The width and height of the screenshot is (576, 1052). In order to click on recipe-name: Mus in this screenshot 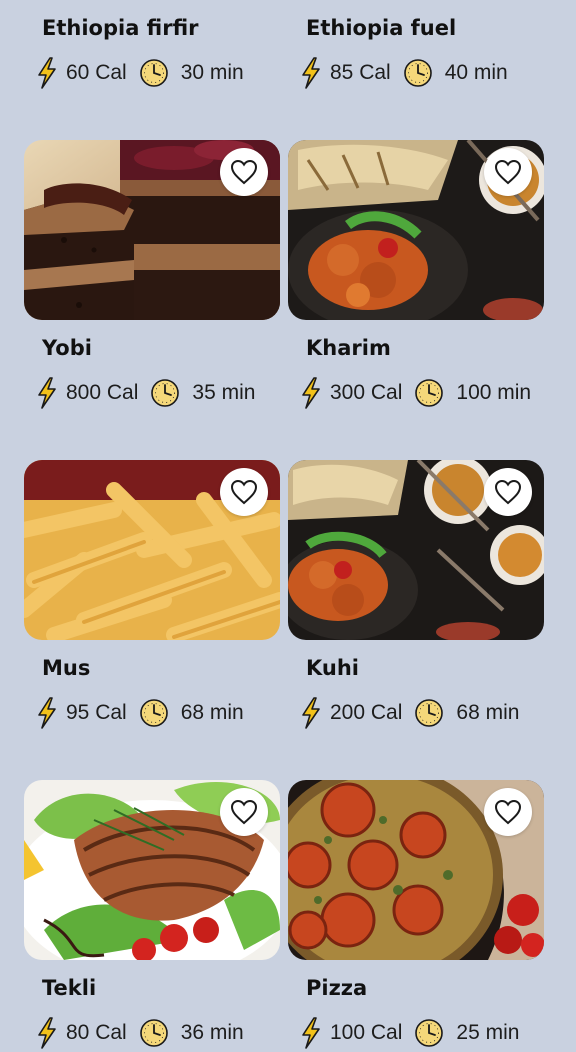, I will do `click(66, 668)`.